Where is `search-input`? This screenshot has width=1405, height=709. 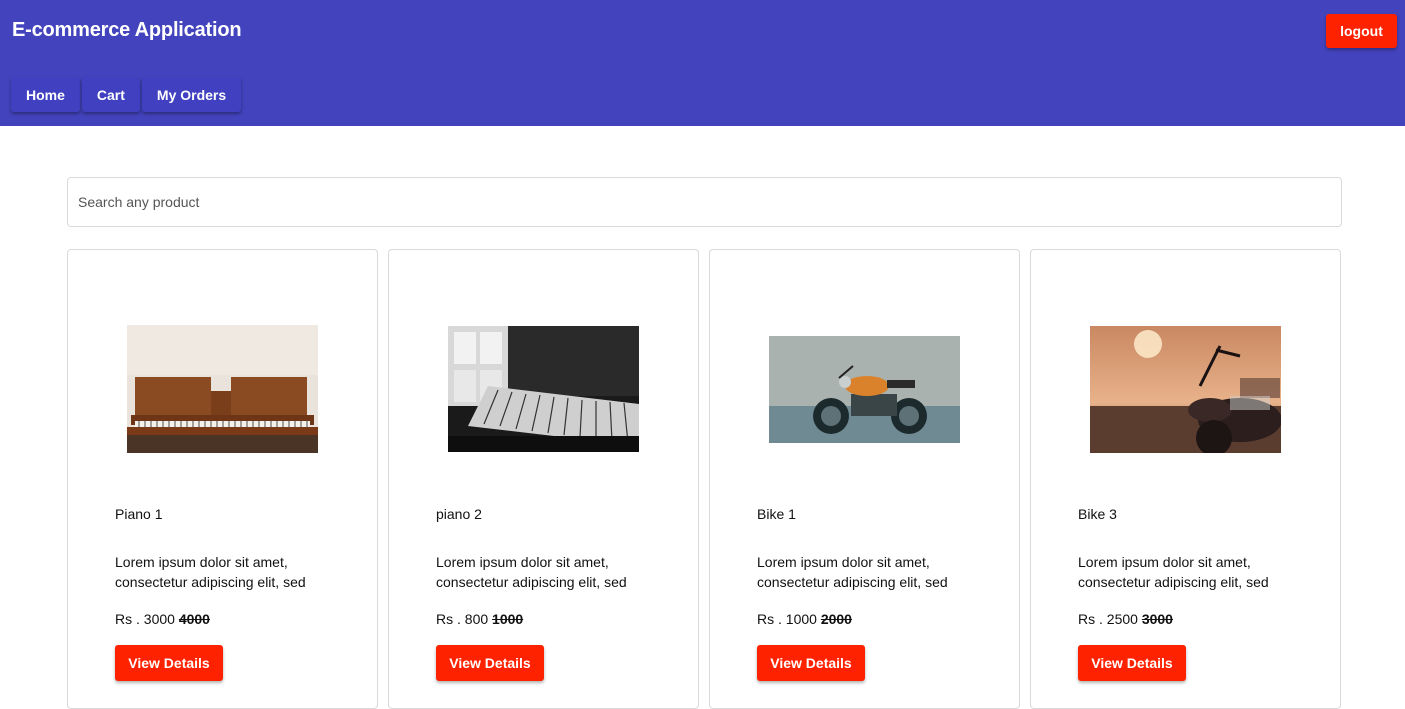
search-input is located at coordinates (704, 202).